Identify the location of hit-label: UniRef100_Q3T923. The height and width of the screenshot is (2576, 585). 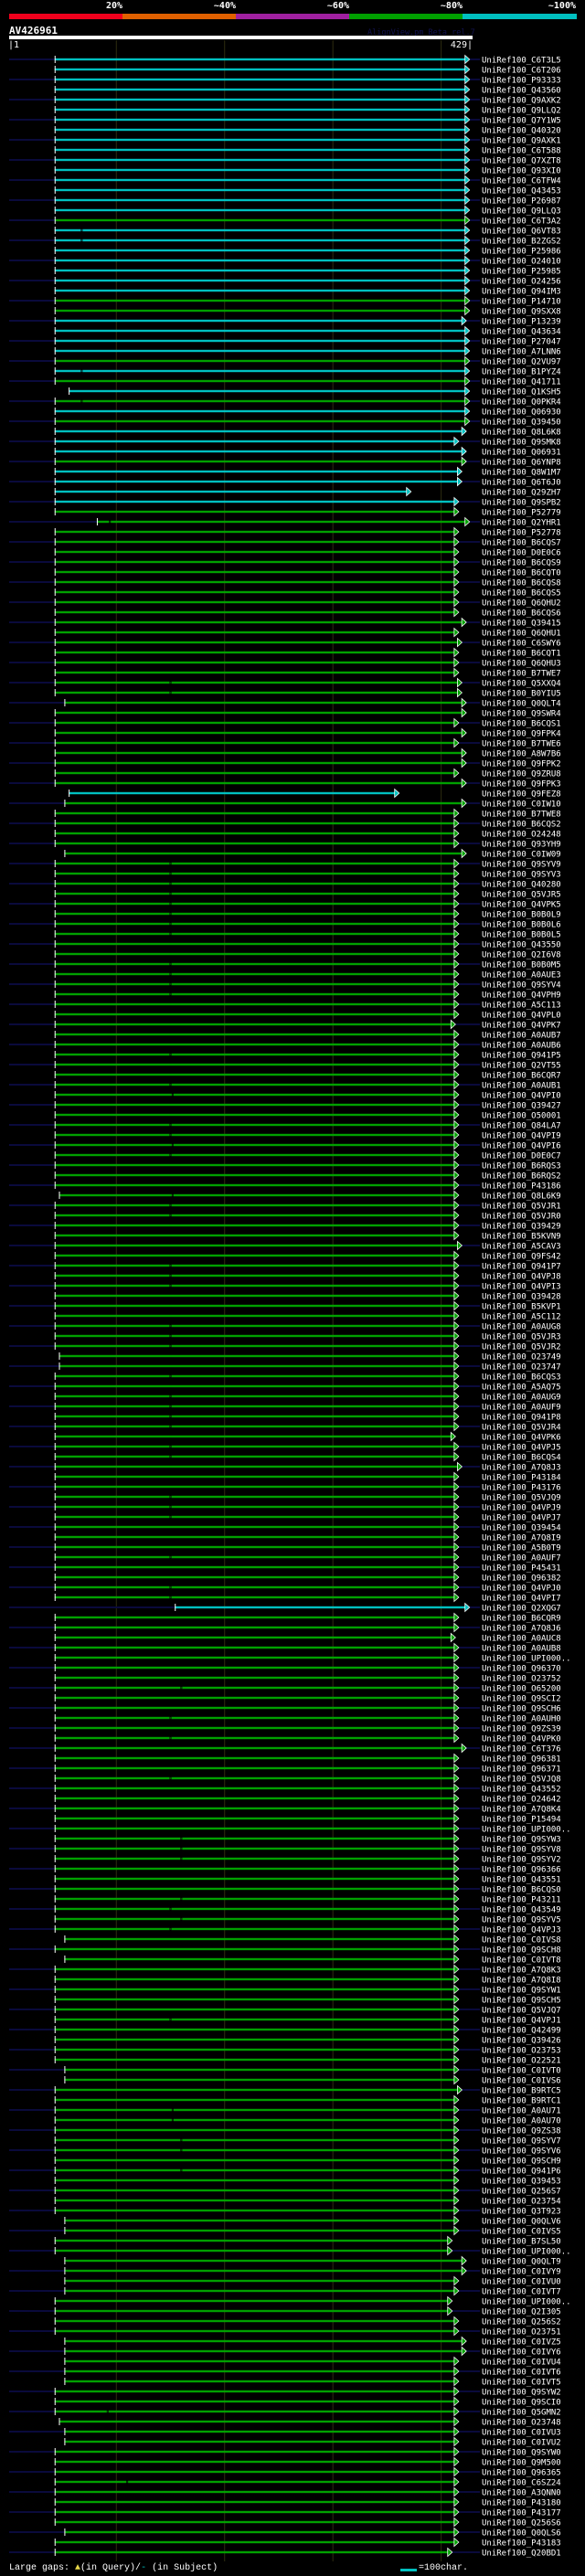
(521, 2212).